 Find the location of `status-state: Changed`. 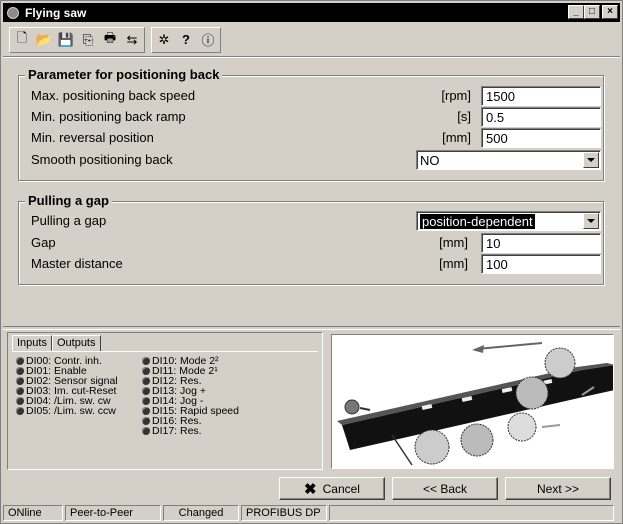

status-state: Changed is located at coordinates (201, 513).